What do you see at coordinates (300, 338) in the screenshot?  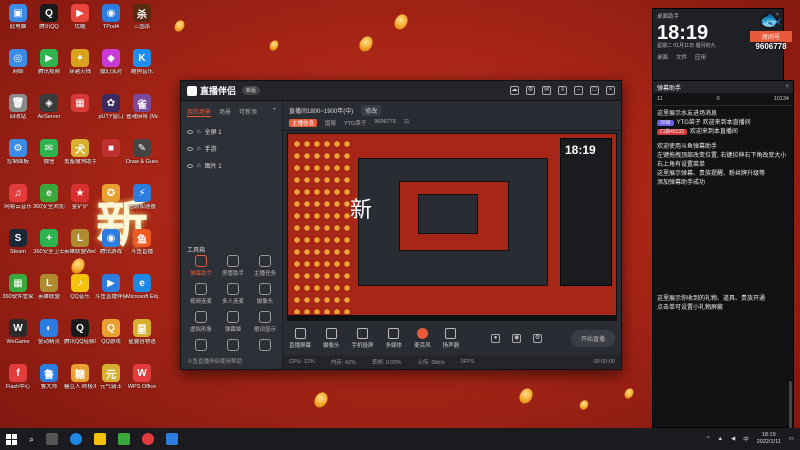 I see `screen-capture-button: 直播屏幕` at bounding box center [300, 338].